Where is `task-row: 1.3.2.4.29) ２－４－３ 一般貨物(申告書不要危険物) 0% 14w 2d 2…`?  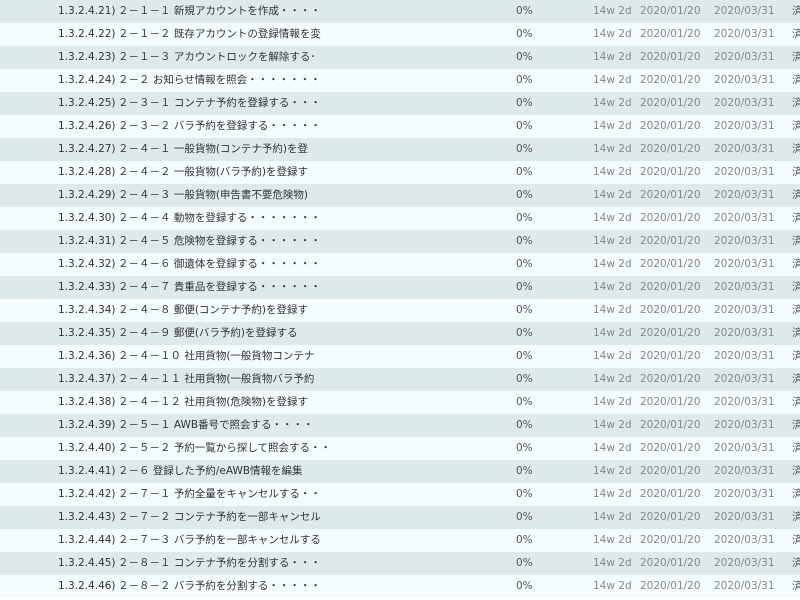
task-row: 1.3.2.4.29) ２－４－３ 一般貨物(申告書不要危険物) 0% 14w 2d 2… is located at coordinates (400, 195).